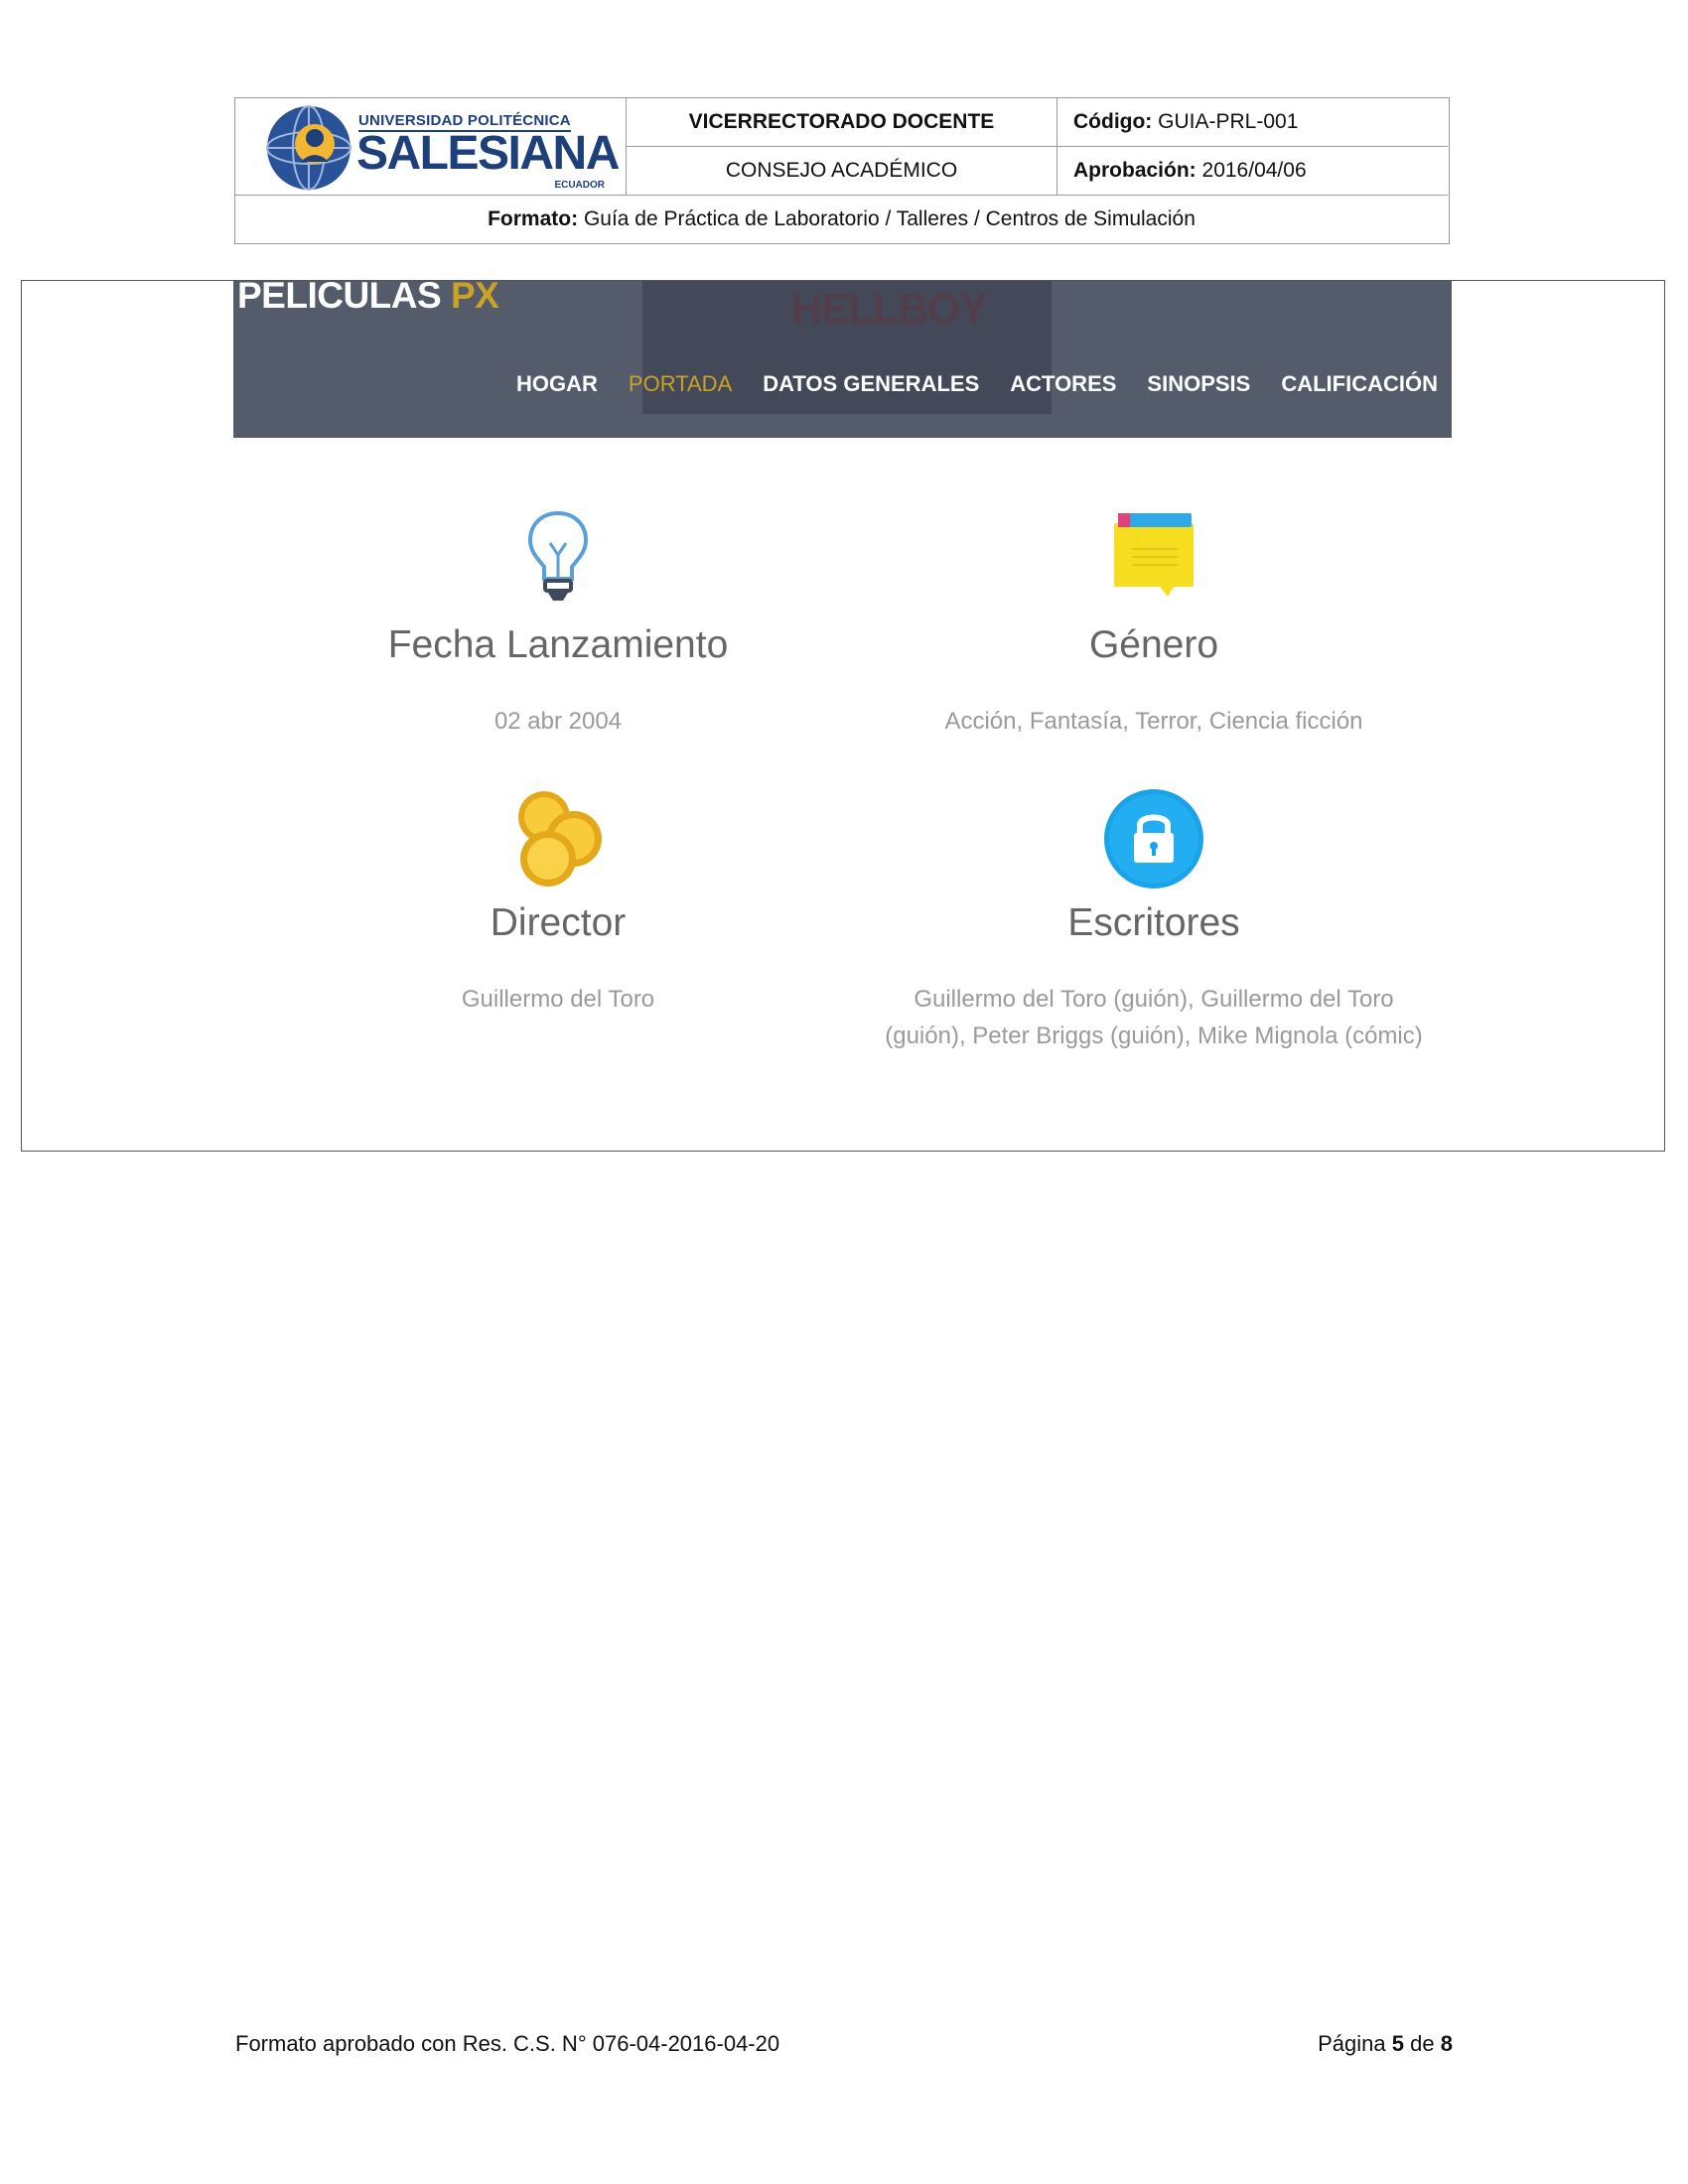 This screenshot has width=1688, height=2184. What do you see at coordinates (1352, 2043) in the screenshot?
I see `page-label: Página` at bounding box center [1352, 2043].